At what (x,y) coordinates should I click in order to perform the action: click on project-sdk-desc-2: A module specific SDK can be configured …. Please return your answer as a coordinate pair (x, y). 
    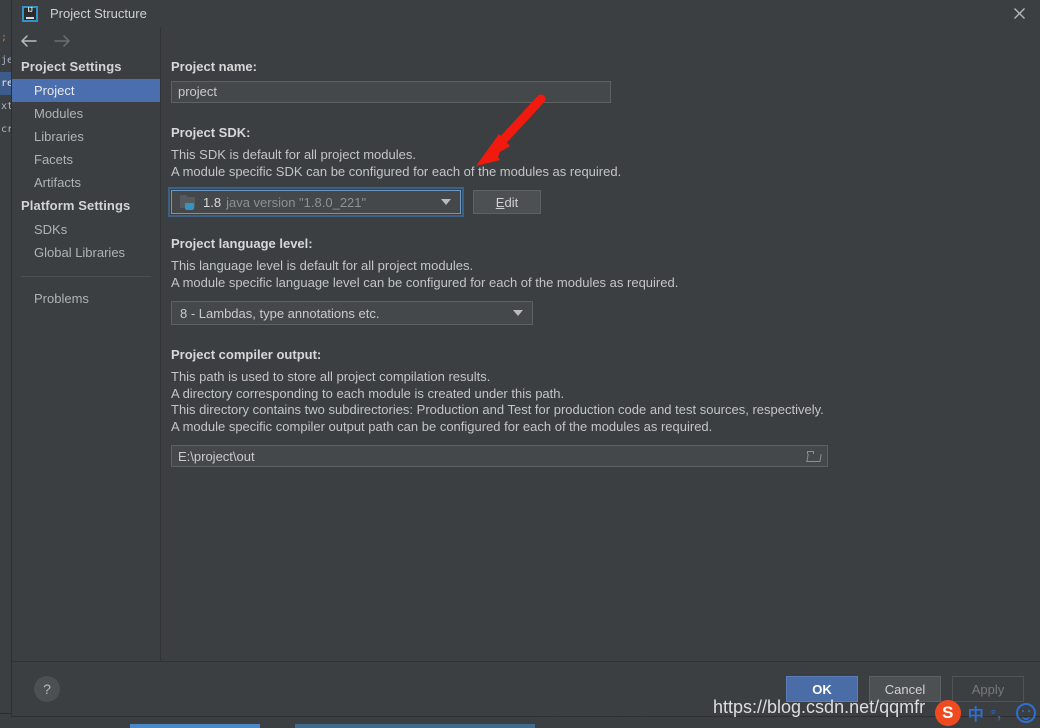
    Looking at the image, I should click on (396, 171).